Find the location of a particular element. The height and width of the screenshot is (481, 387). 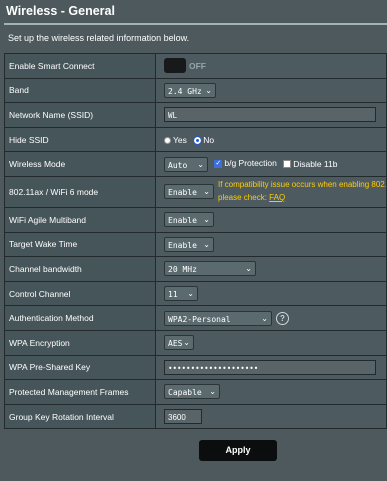

wifi6-note-line2: please check: is located at coordinates (242, 197).